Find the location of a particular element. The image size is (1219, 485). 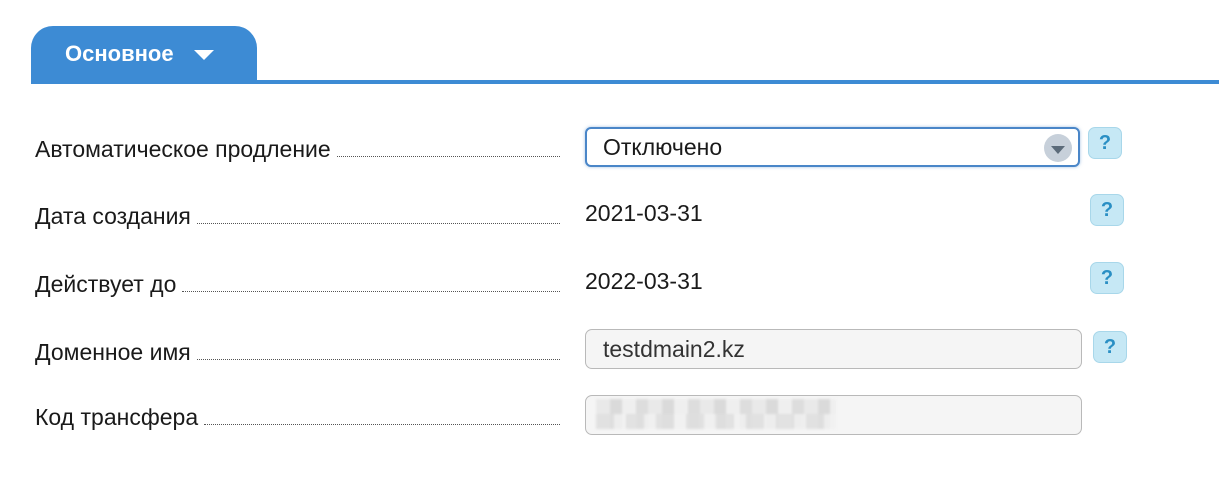

row-auto-renew: Автоматическое продление Отключено ? is located at coordinates (609, 148).